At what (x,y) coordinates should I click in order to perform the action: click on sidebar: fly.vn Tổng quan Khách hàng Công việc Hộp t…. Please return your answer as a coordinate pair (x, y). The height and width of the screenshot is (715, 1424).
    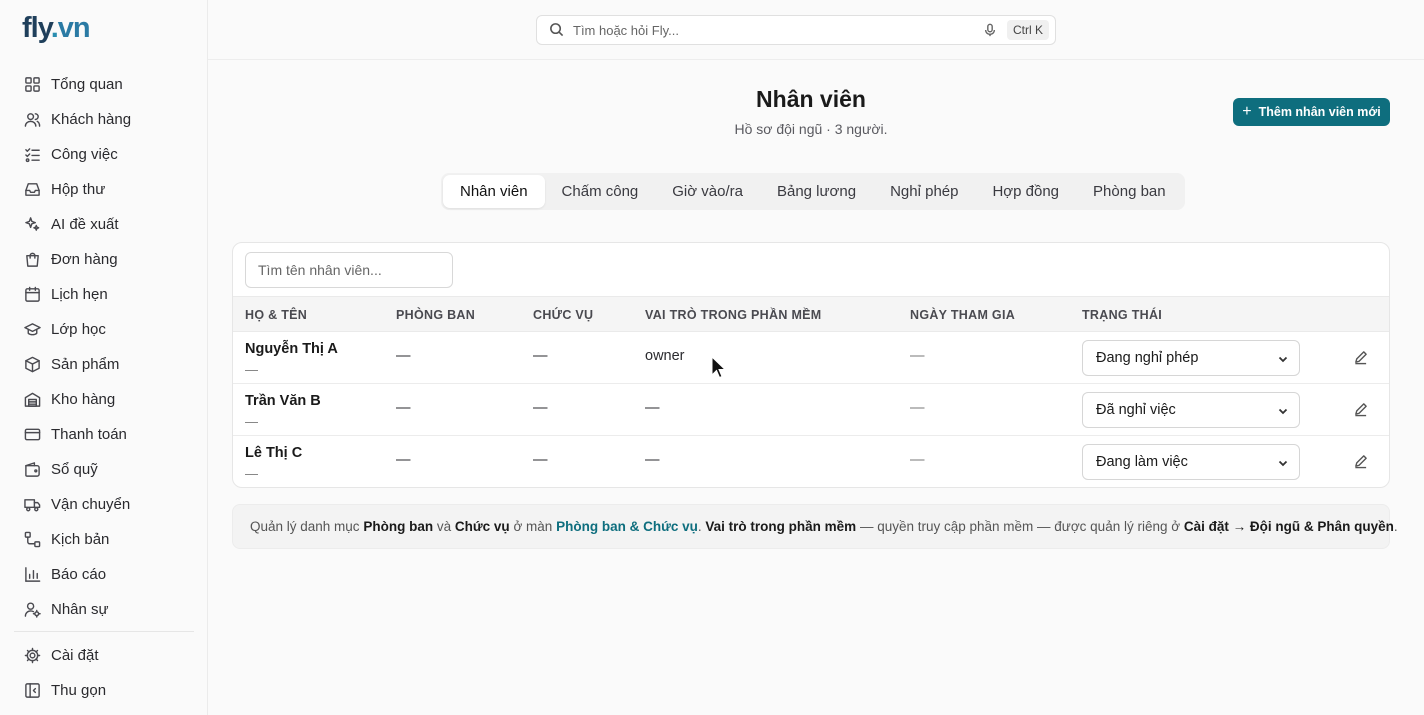
    Looking at the image, I should click on (104, 357).